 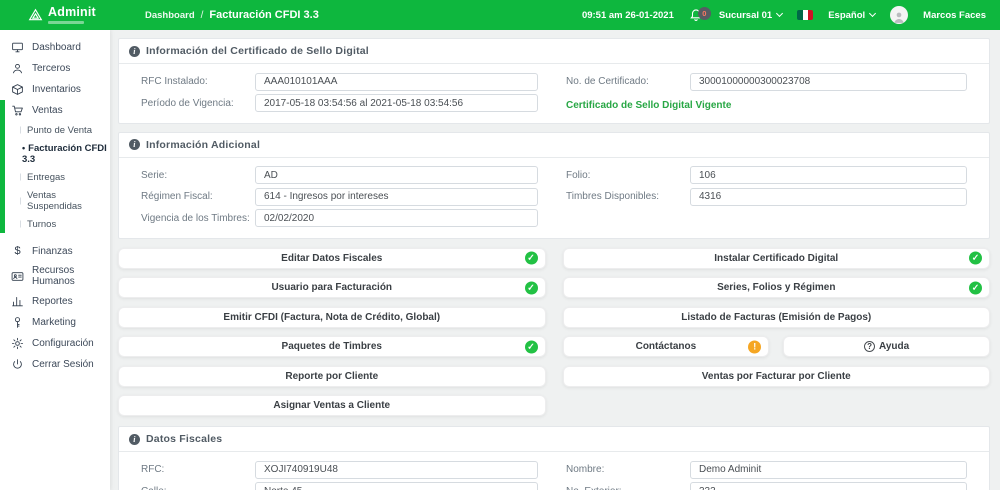 I want to click on sidebar-item-label: Cerrar Sesión, so click(x=63, y=364).